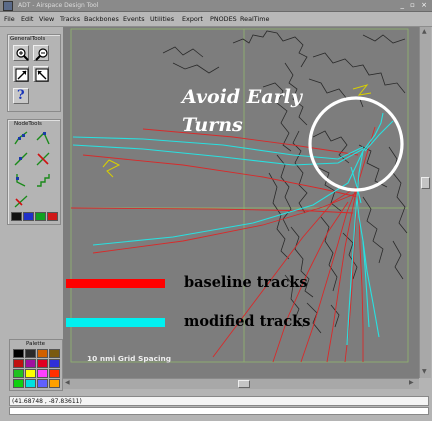 This screenshot has width=432, height=421. I want to click on scroll-down-arrow-icon: ▼, so click(424, 371).